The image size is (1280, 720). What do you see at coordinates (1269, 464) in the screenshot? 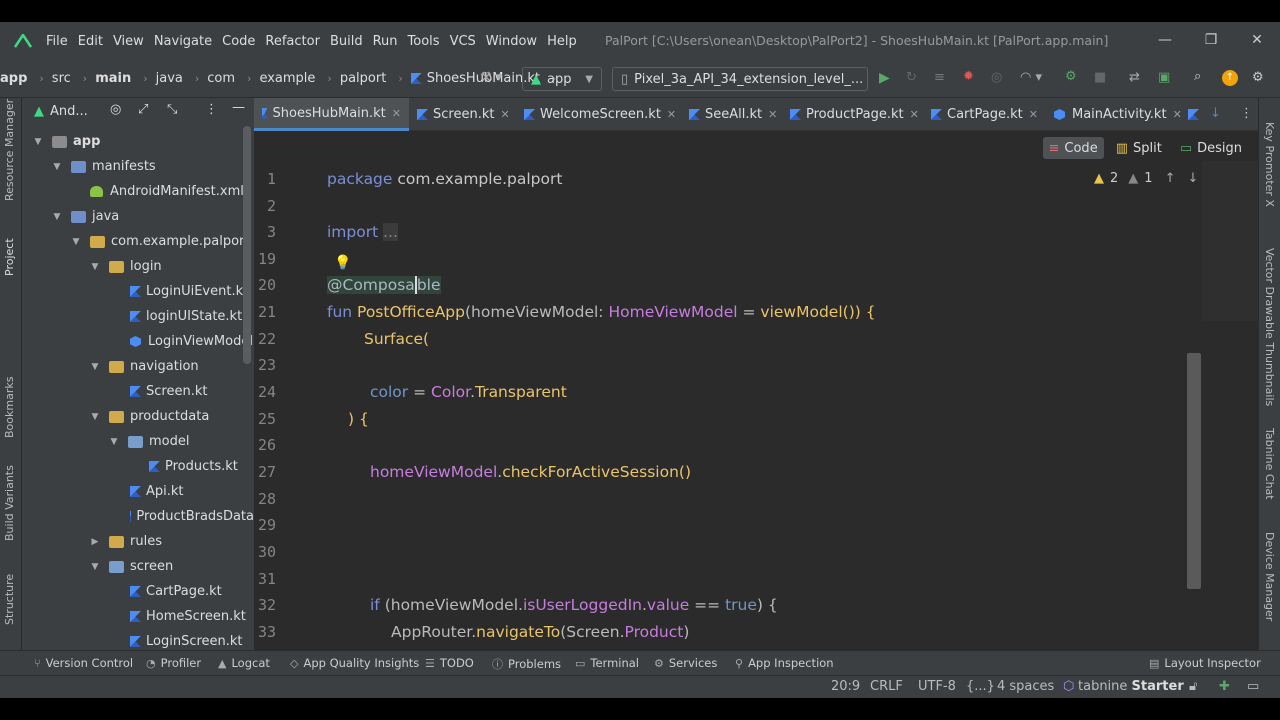
I see `tabnine-chat-tab: Tabnine Chat` at bounding box center [1269, 464].